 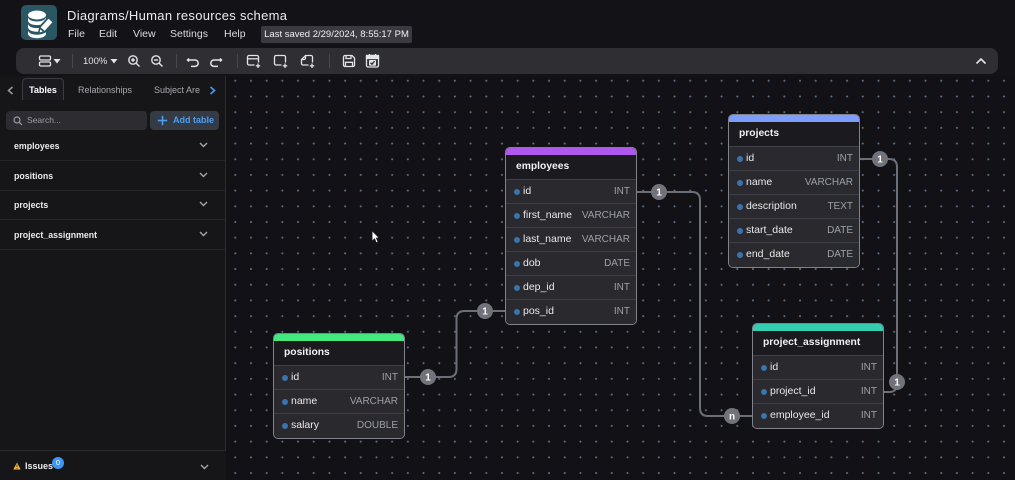 What do you see at coordinates (732, 417) in the screenshot?
I see `svg-text: n` at bounding box center [732, 417].